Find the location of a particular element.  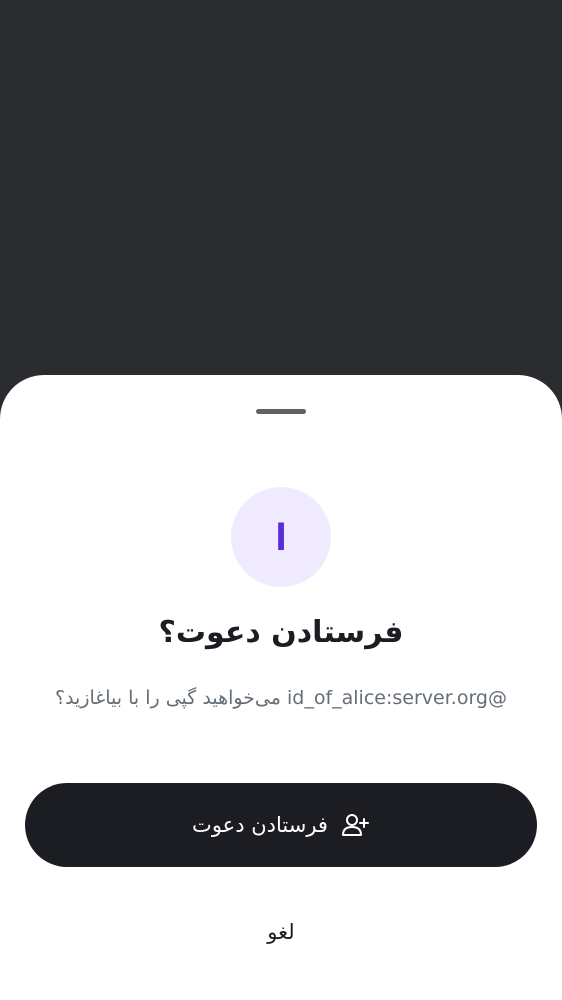

user-add-icon is located at coordinates (355, 825).